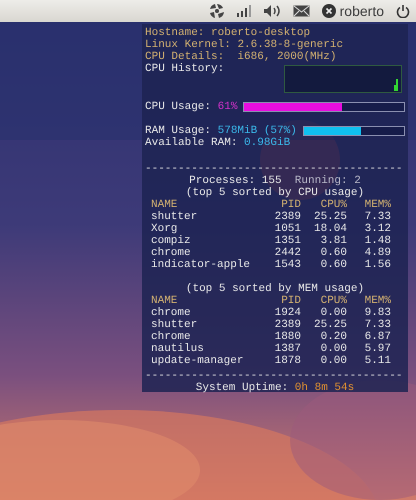 The height and width of the screenshot is (500, 416). I want to click on table-cell-text: 1351, so click(287, 241).